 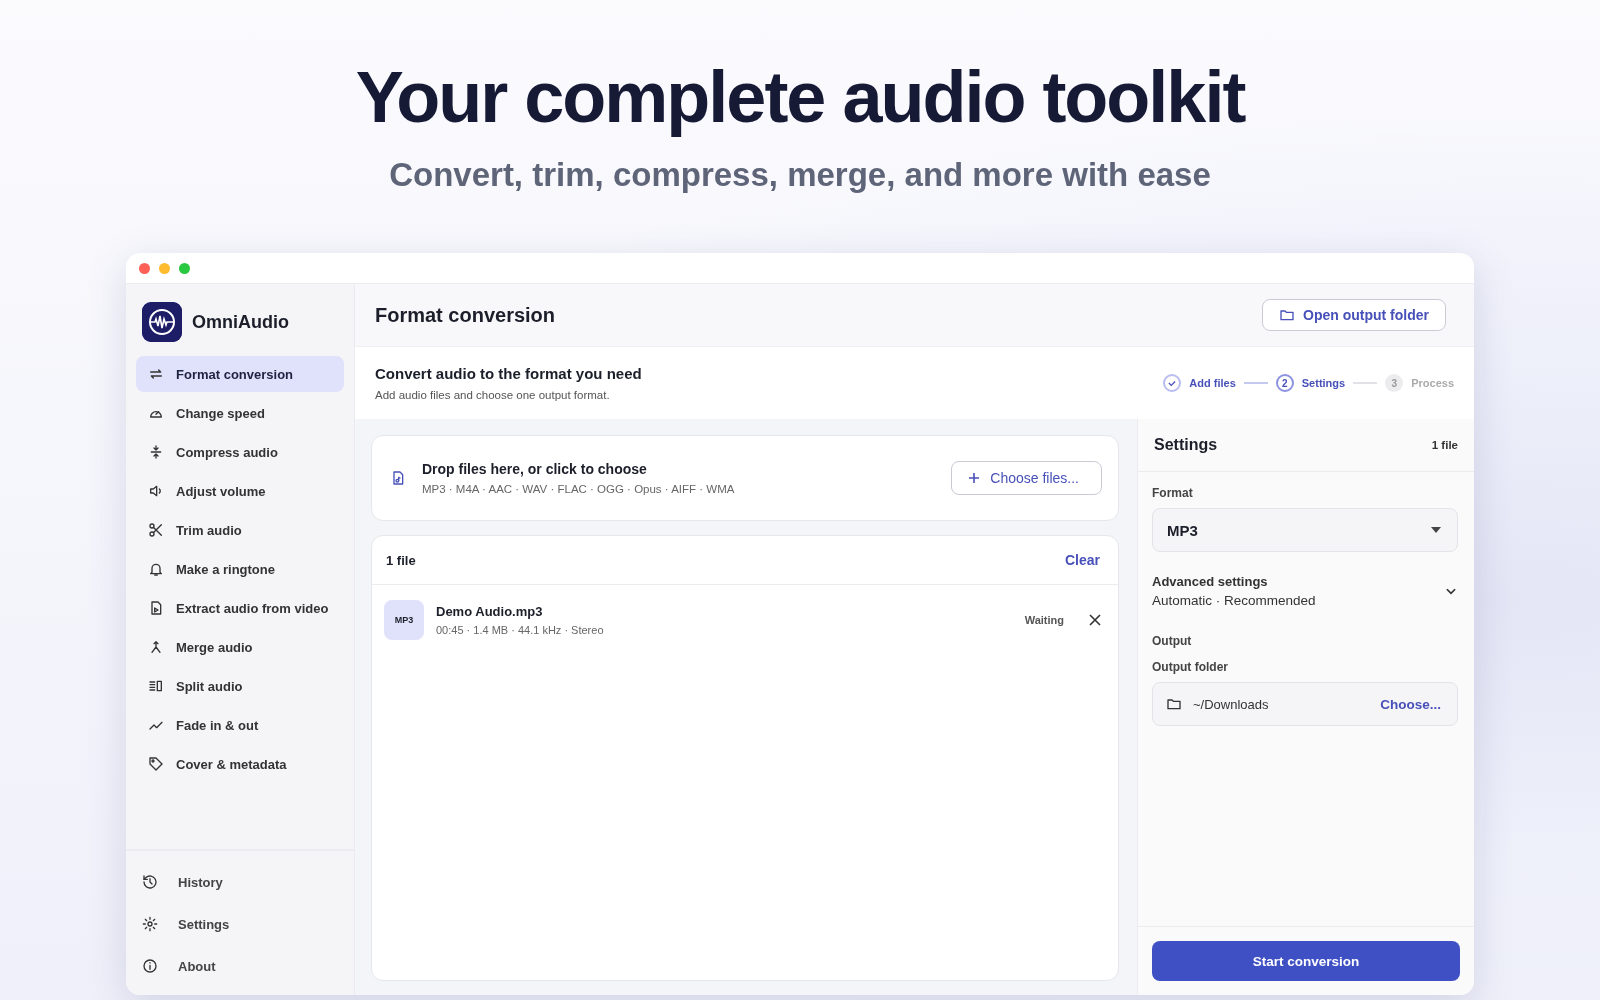 What do you see at coordinates (240, 725) in the screenshot?
I see `sidebar-item: Fade in & out` at bounding box center [240, 725].